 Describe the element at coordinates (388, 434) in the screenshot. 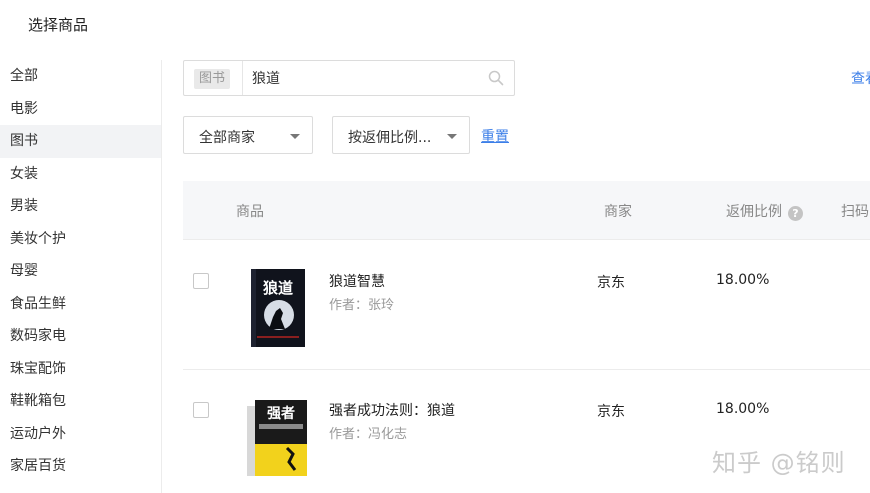

I see `author-name: 冯化志` at that location.